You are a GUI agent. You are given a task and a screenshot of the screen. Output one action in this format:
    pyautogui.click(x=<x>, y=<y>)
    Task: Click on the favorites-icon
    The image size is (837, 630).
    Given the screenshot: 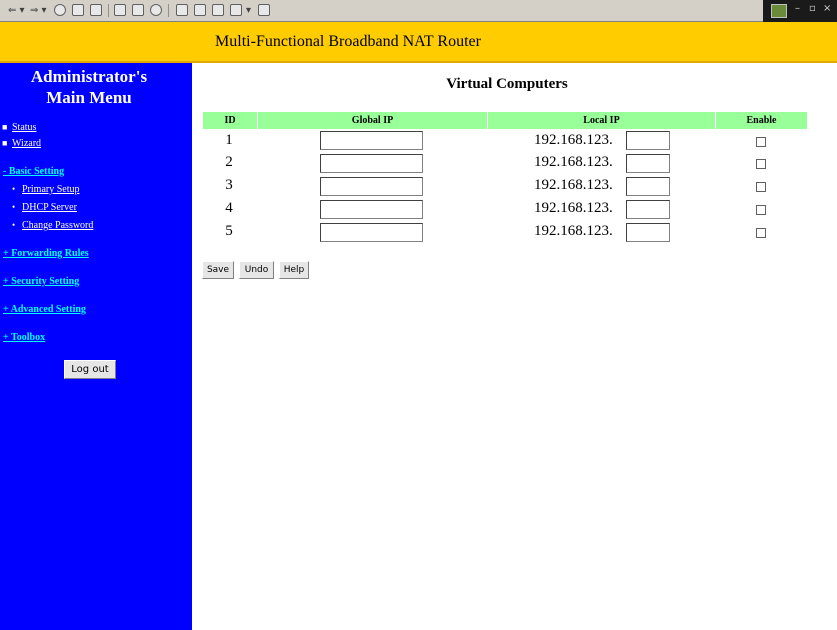 What is the action you would take?
    pyautogui.click(x=138, y=10)
    